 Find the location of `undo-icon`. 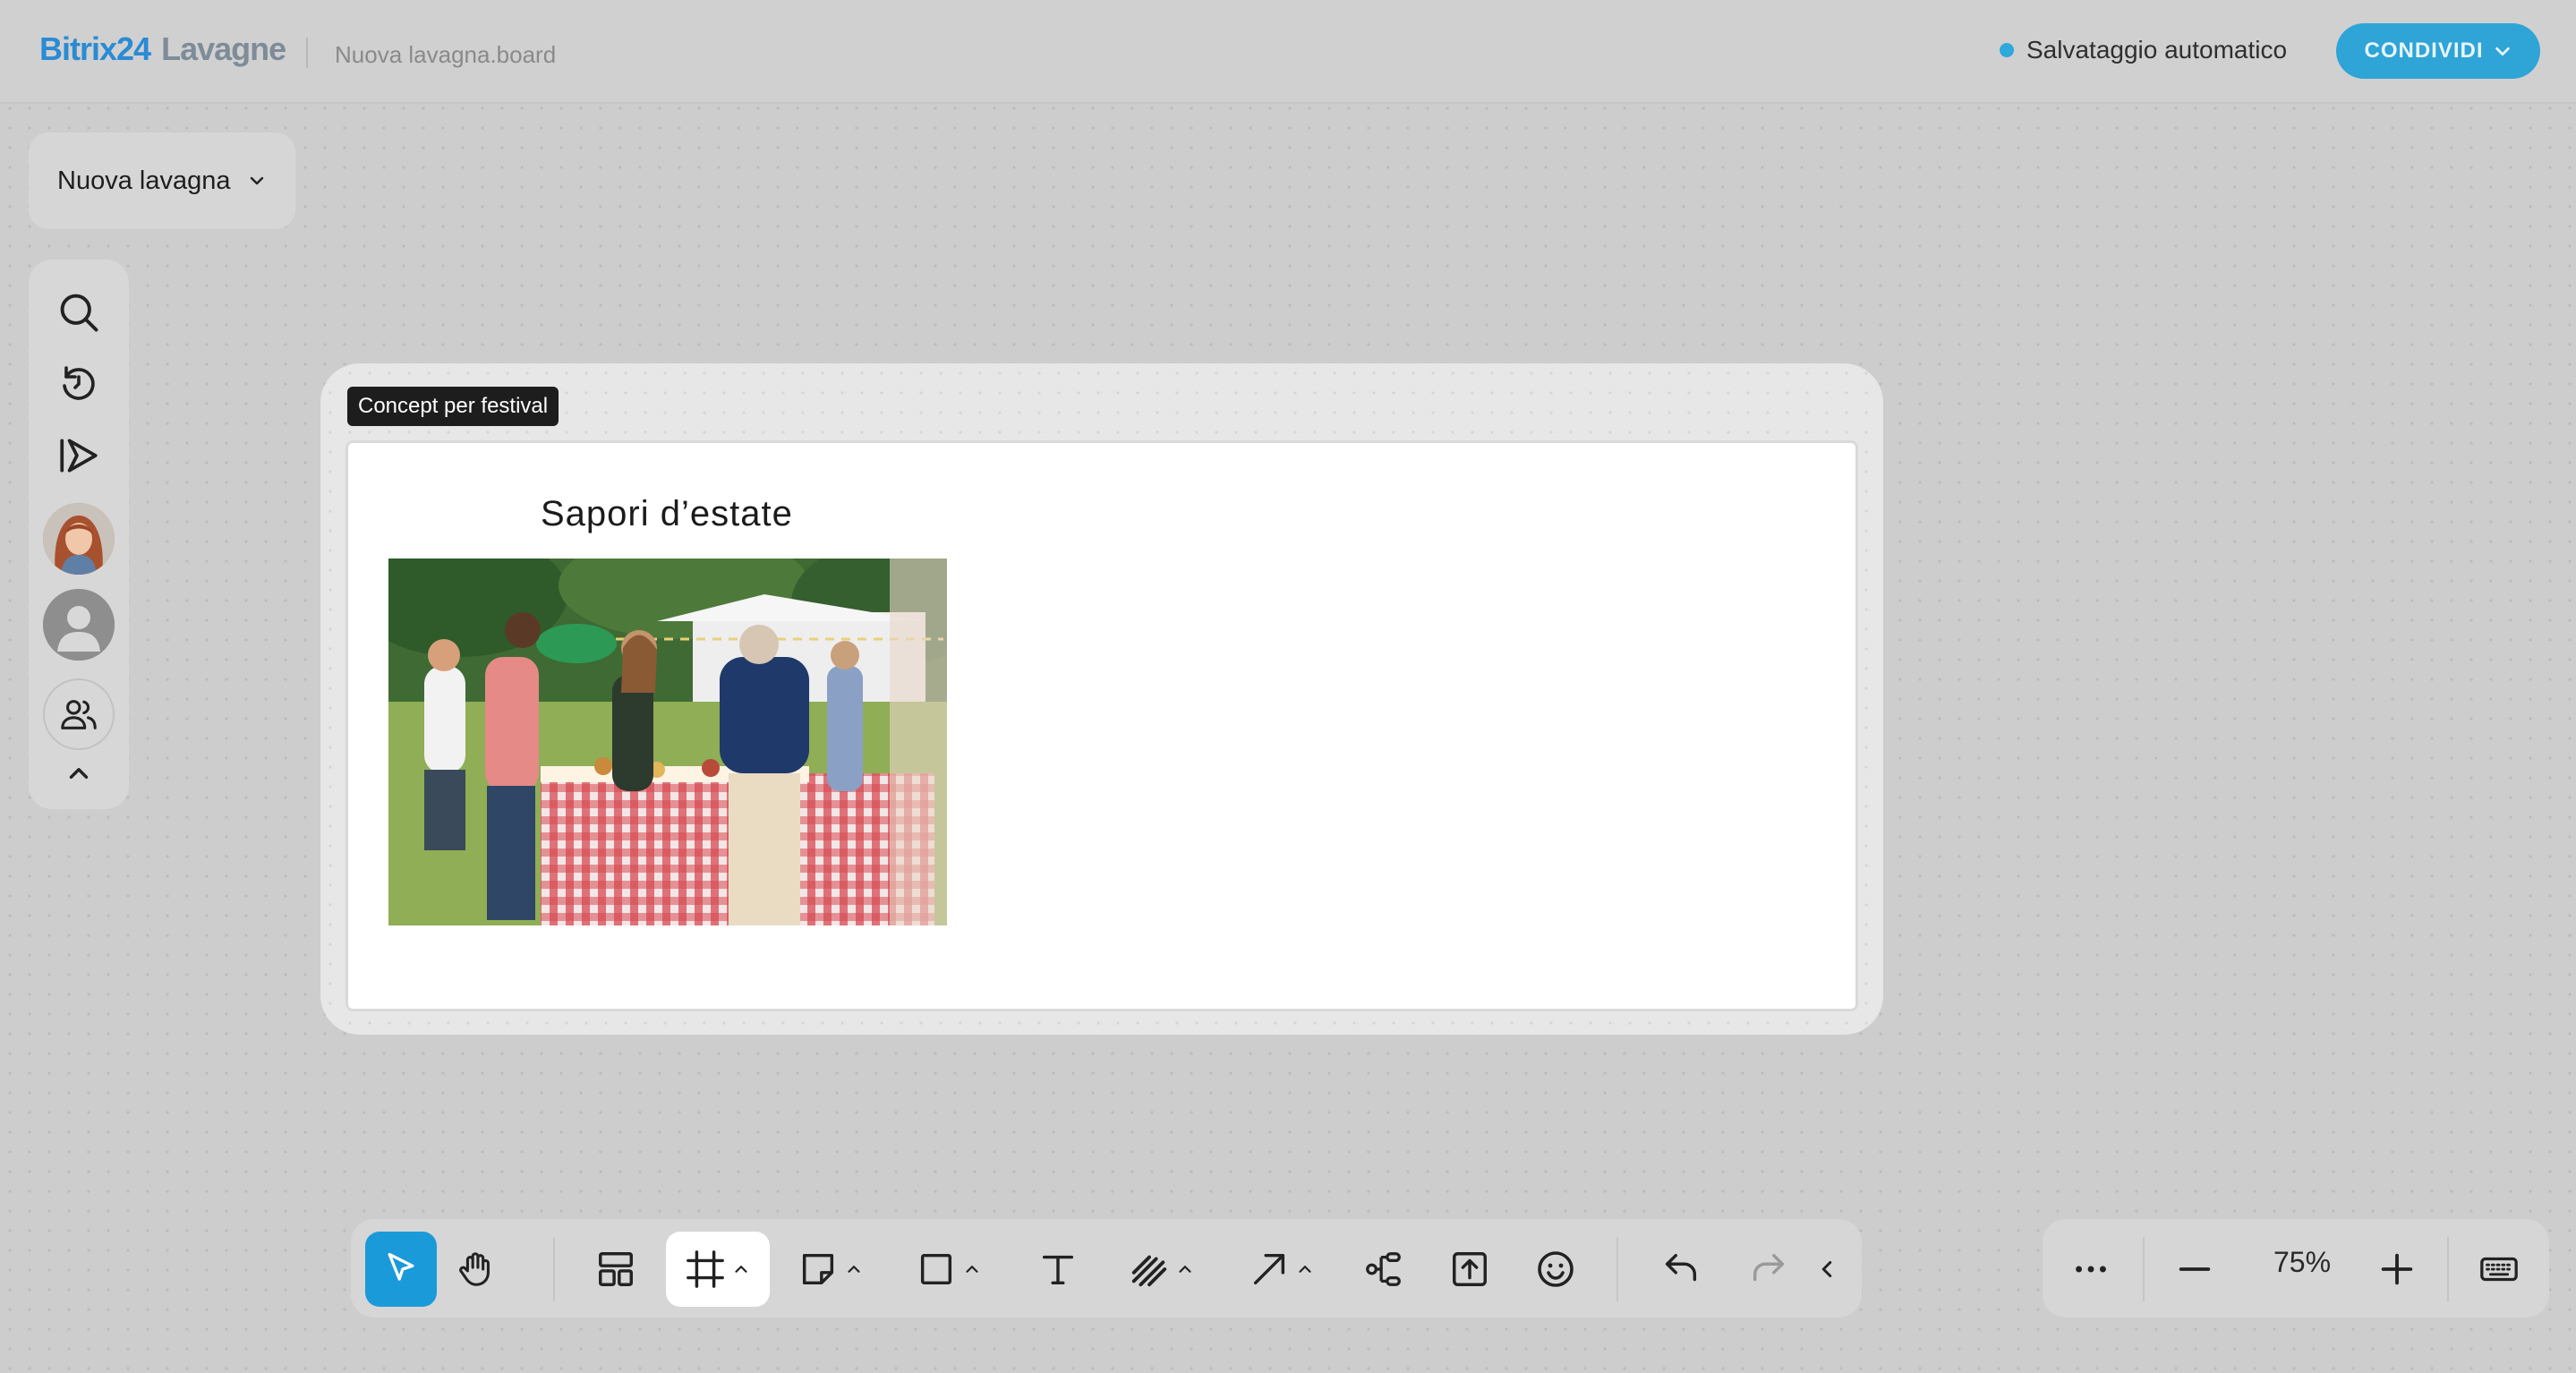

undo-icon is located at coordinates (1681, 1267).